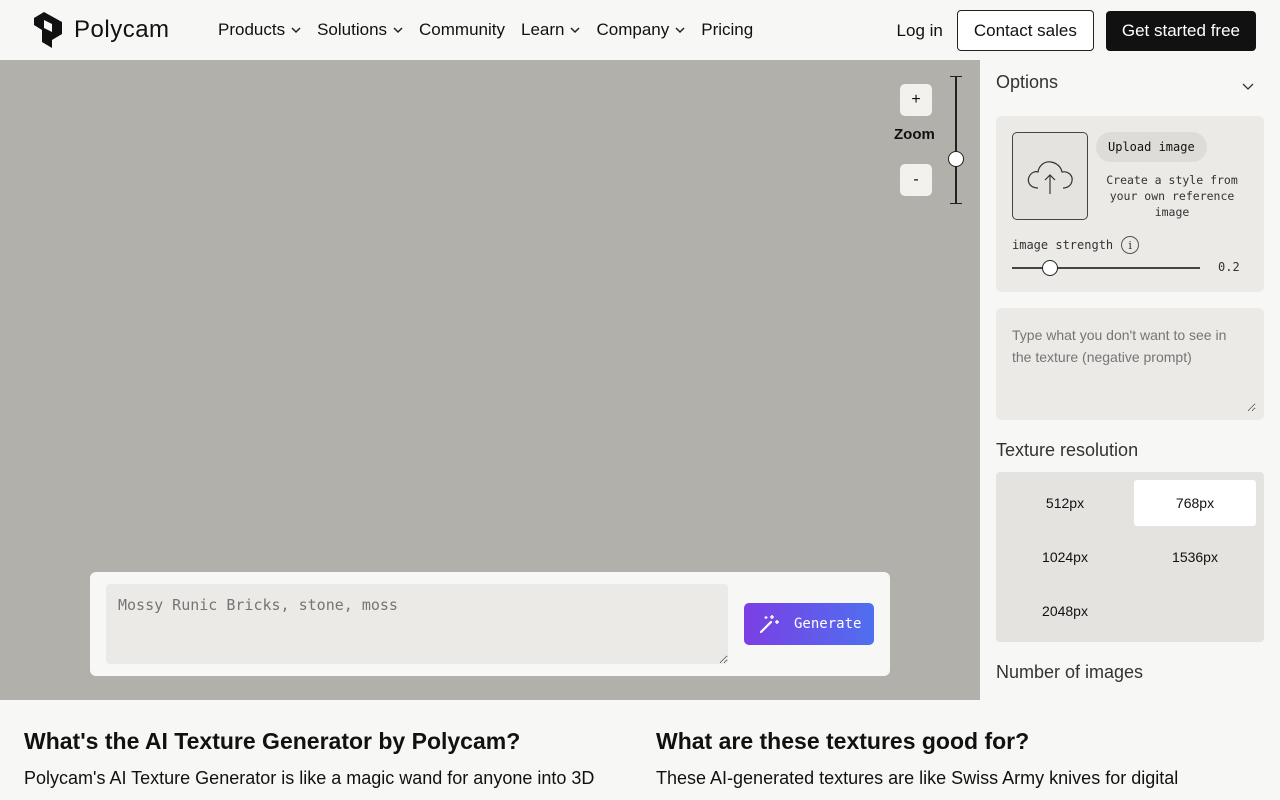 This screenshot has width=1280, height=800. I want to click on nav-products: Products, so click(259, 30).